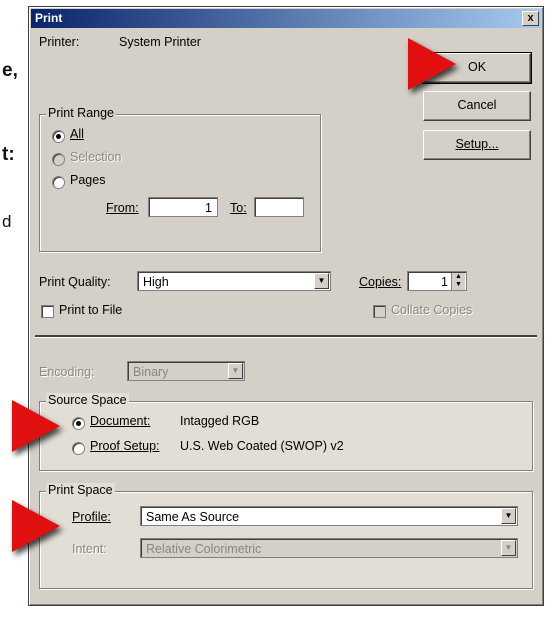  What do you see at coordinates (10, 70) in the screenshot?
I see `background-doc-text: e,` at bounding box center [10, 70].